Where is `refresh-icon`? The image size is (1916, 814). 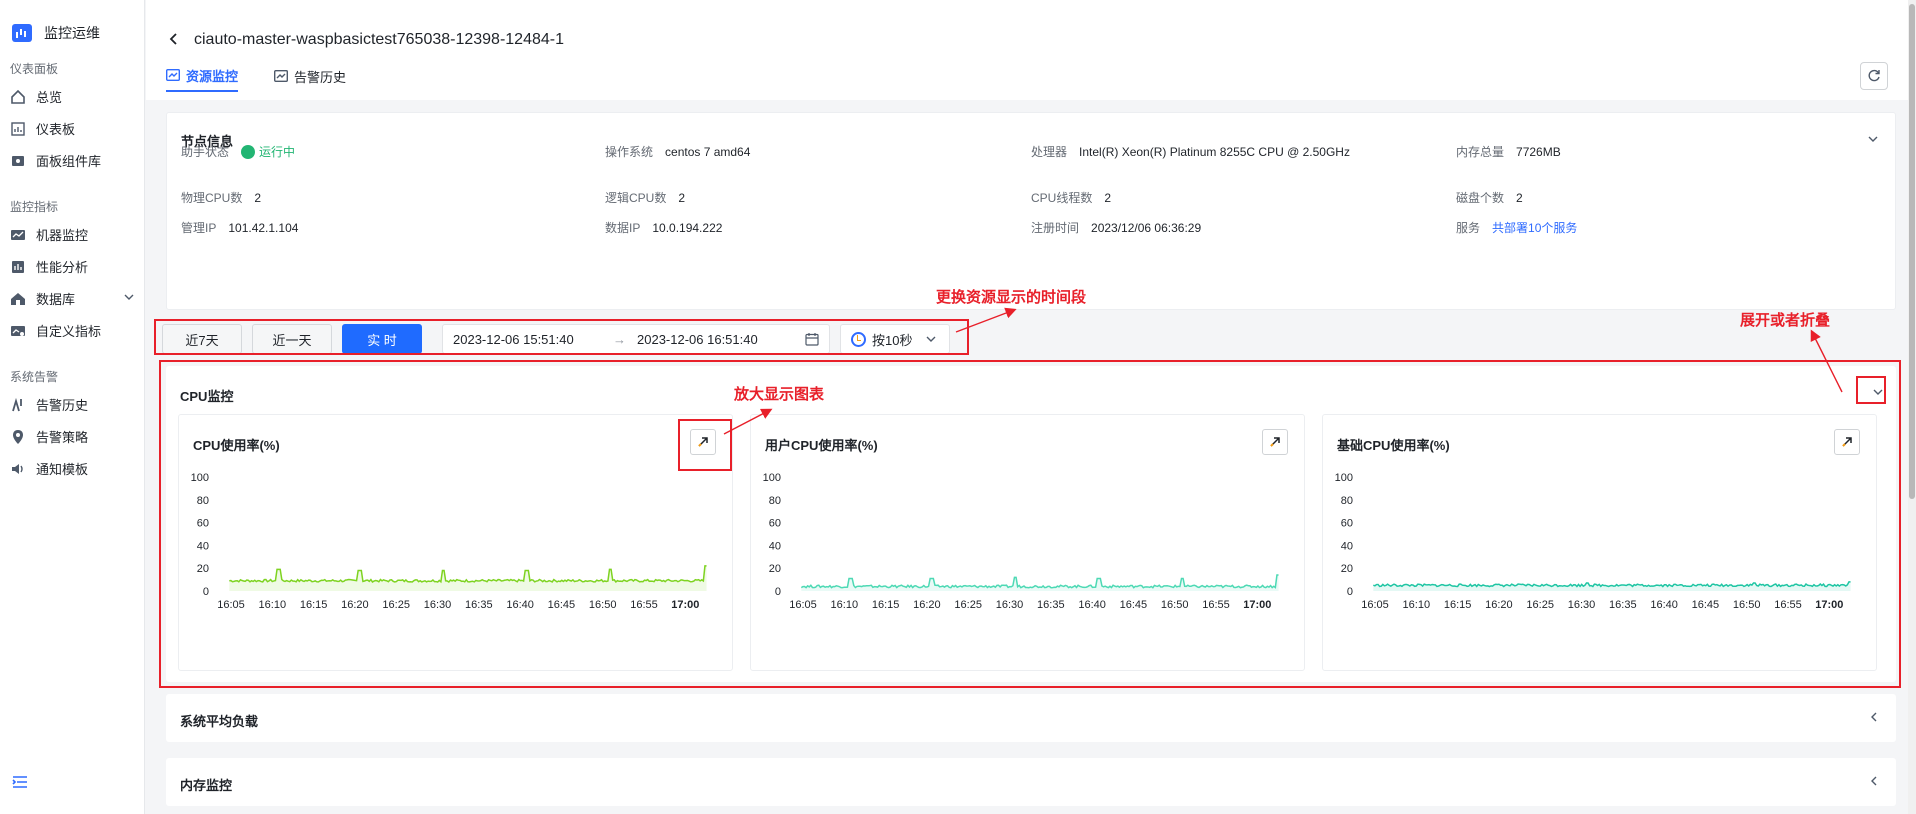 refresh-icon is located at coordinates (1874, 75).